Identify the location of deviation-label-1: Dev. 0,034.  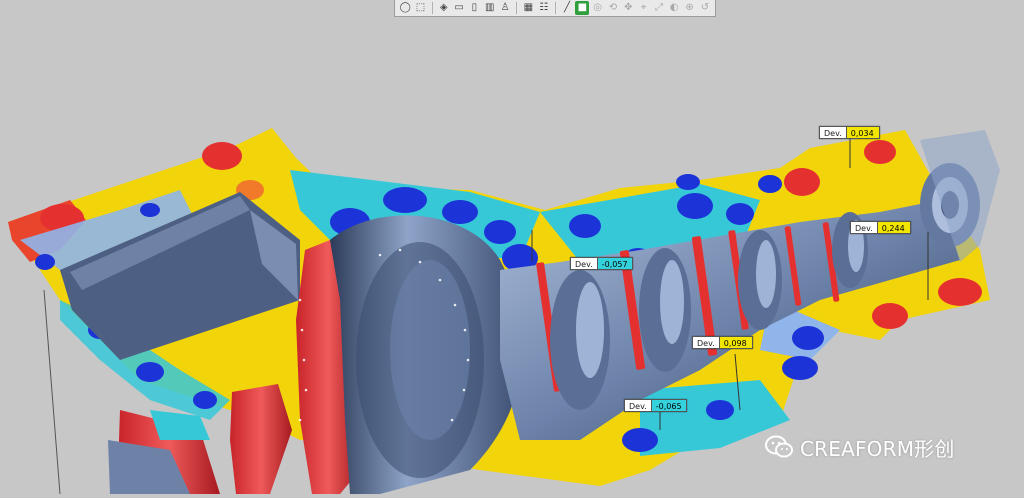
(849, 132).